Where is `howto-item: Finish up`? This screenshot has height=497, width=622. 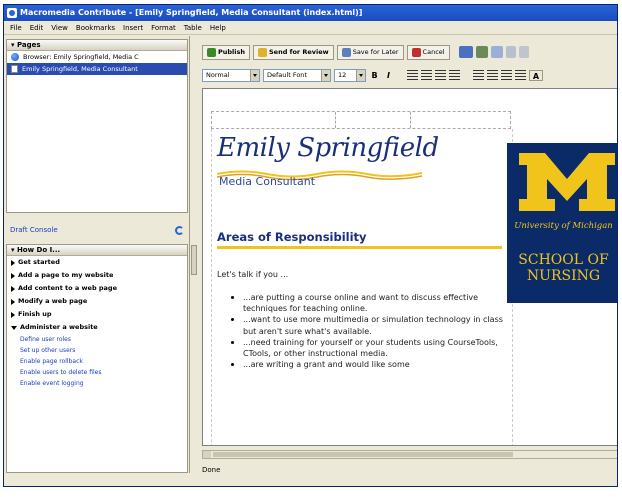
howto-item: Finish up is located at coordinates (97, 314).